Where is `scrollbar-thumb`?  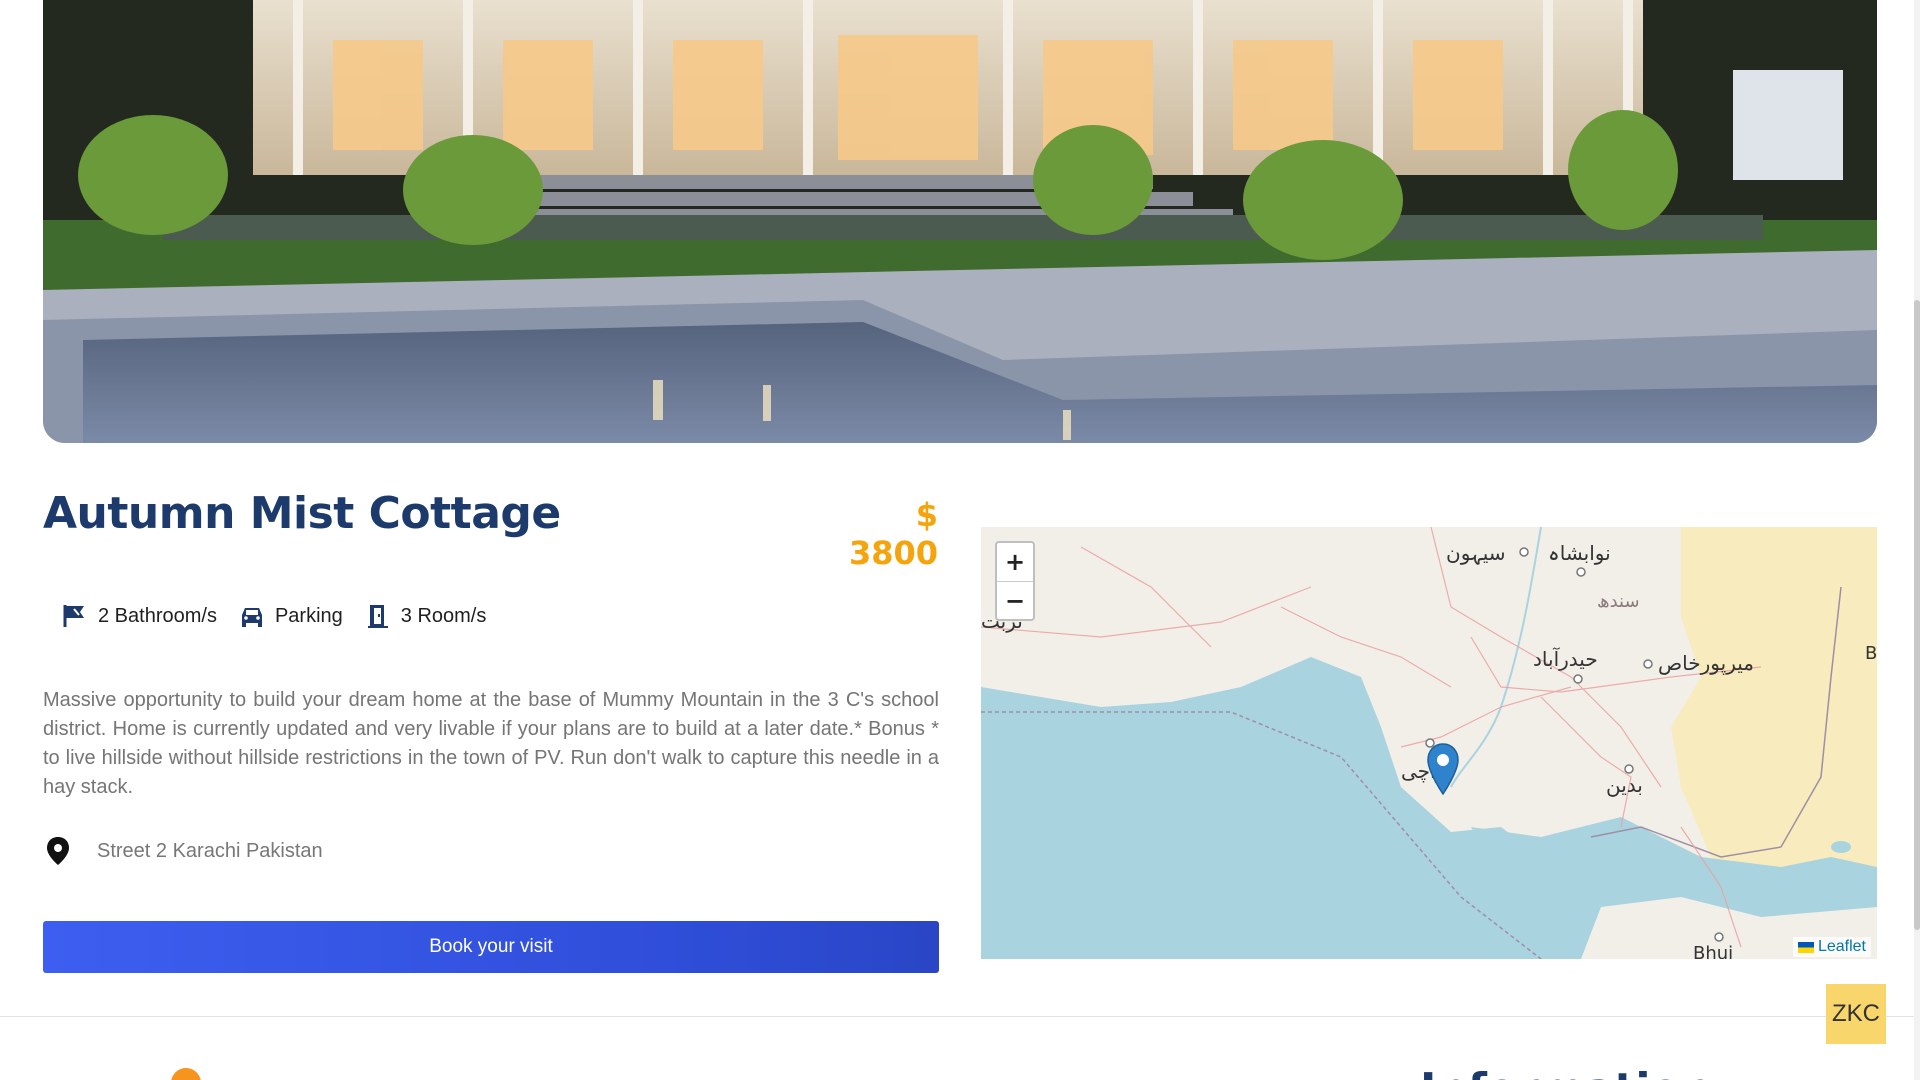
scrollbar-thumb is located at coordinates (1917, 615).